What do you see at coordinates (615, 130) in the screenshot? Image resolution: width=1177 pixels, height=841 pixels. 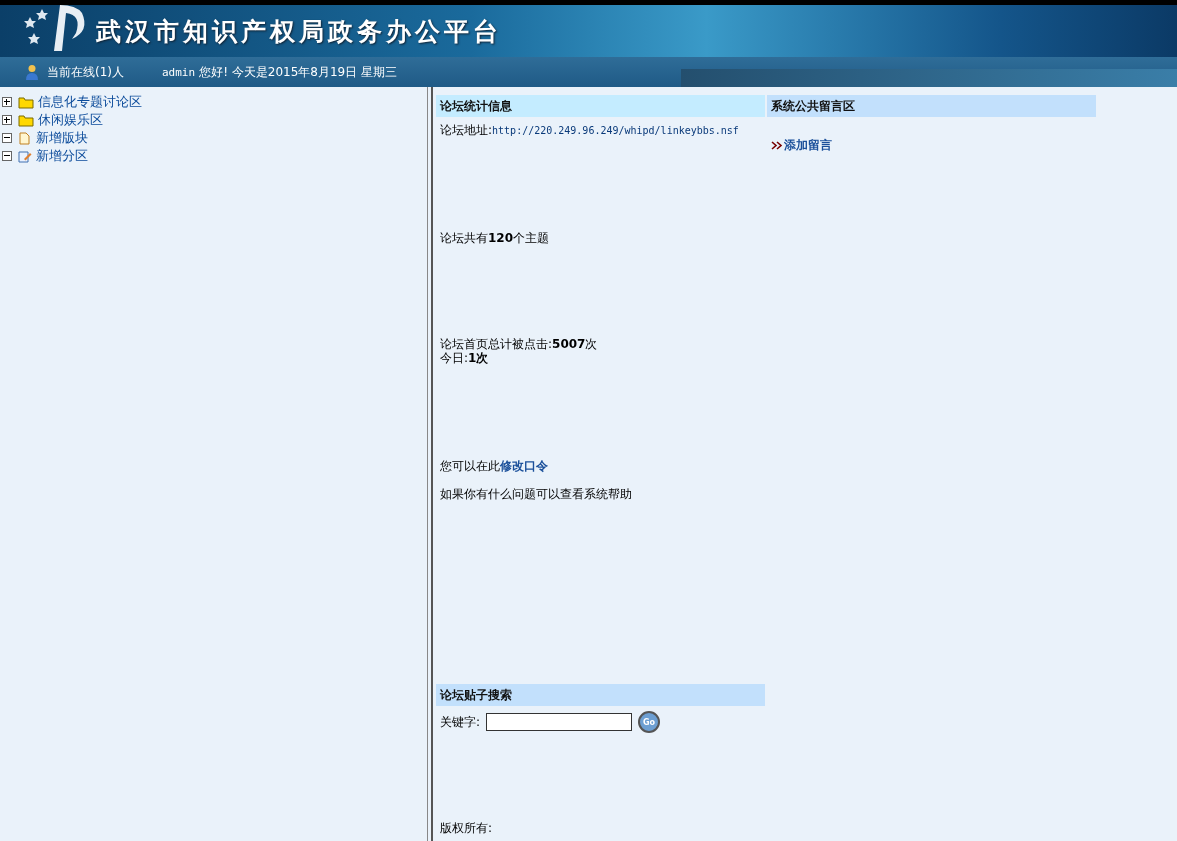 I see `forum-address: http://220.249.96.249/whipd/linkeybbs.nsf` at bounding box center [615, 130].